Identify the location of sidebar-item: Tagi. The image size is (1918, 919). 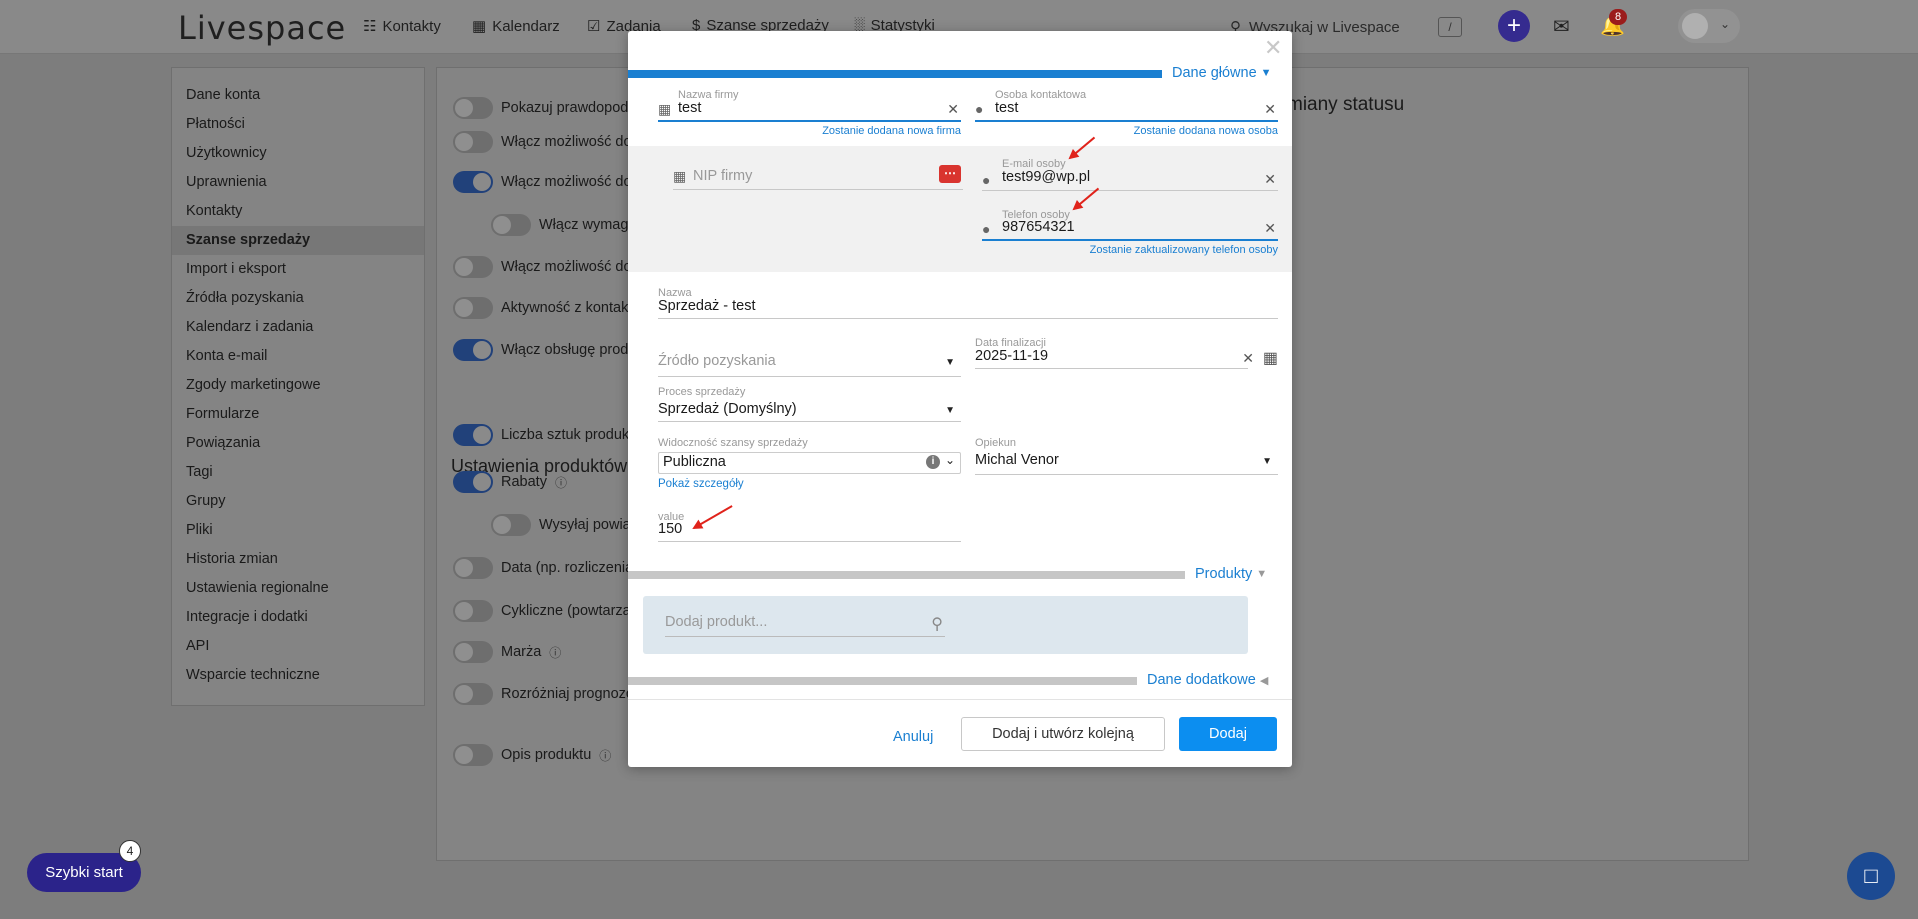
(298, 472).